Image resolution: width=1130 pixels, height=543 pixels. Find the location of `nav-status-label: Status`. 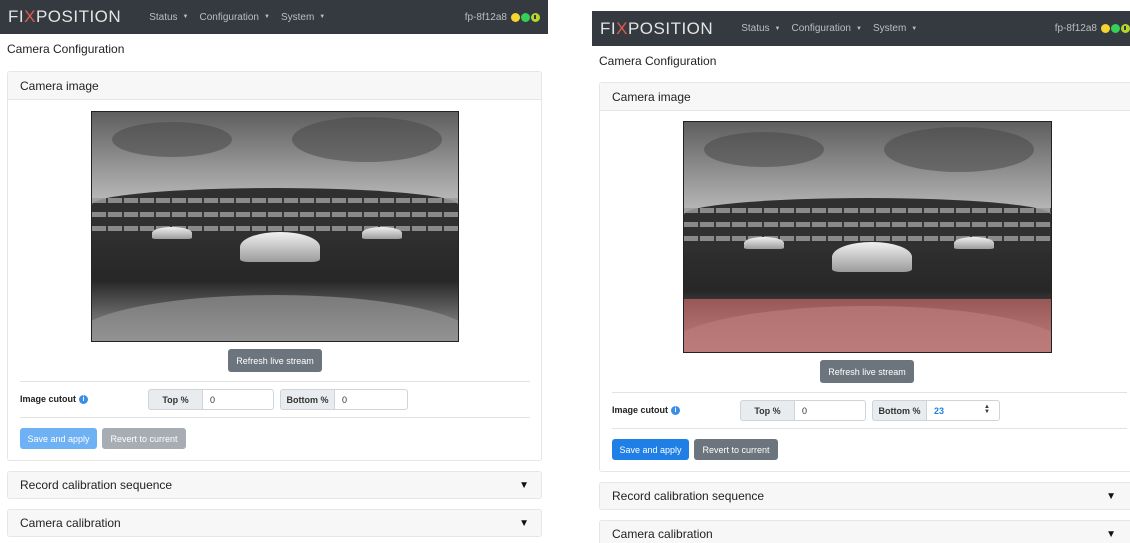

nav-status-label: Status is located at coordinates (163, 17).